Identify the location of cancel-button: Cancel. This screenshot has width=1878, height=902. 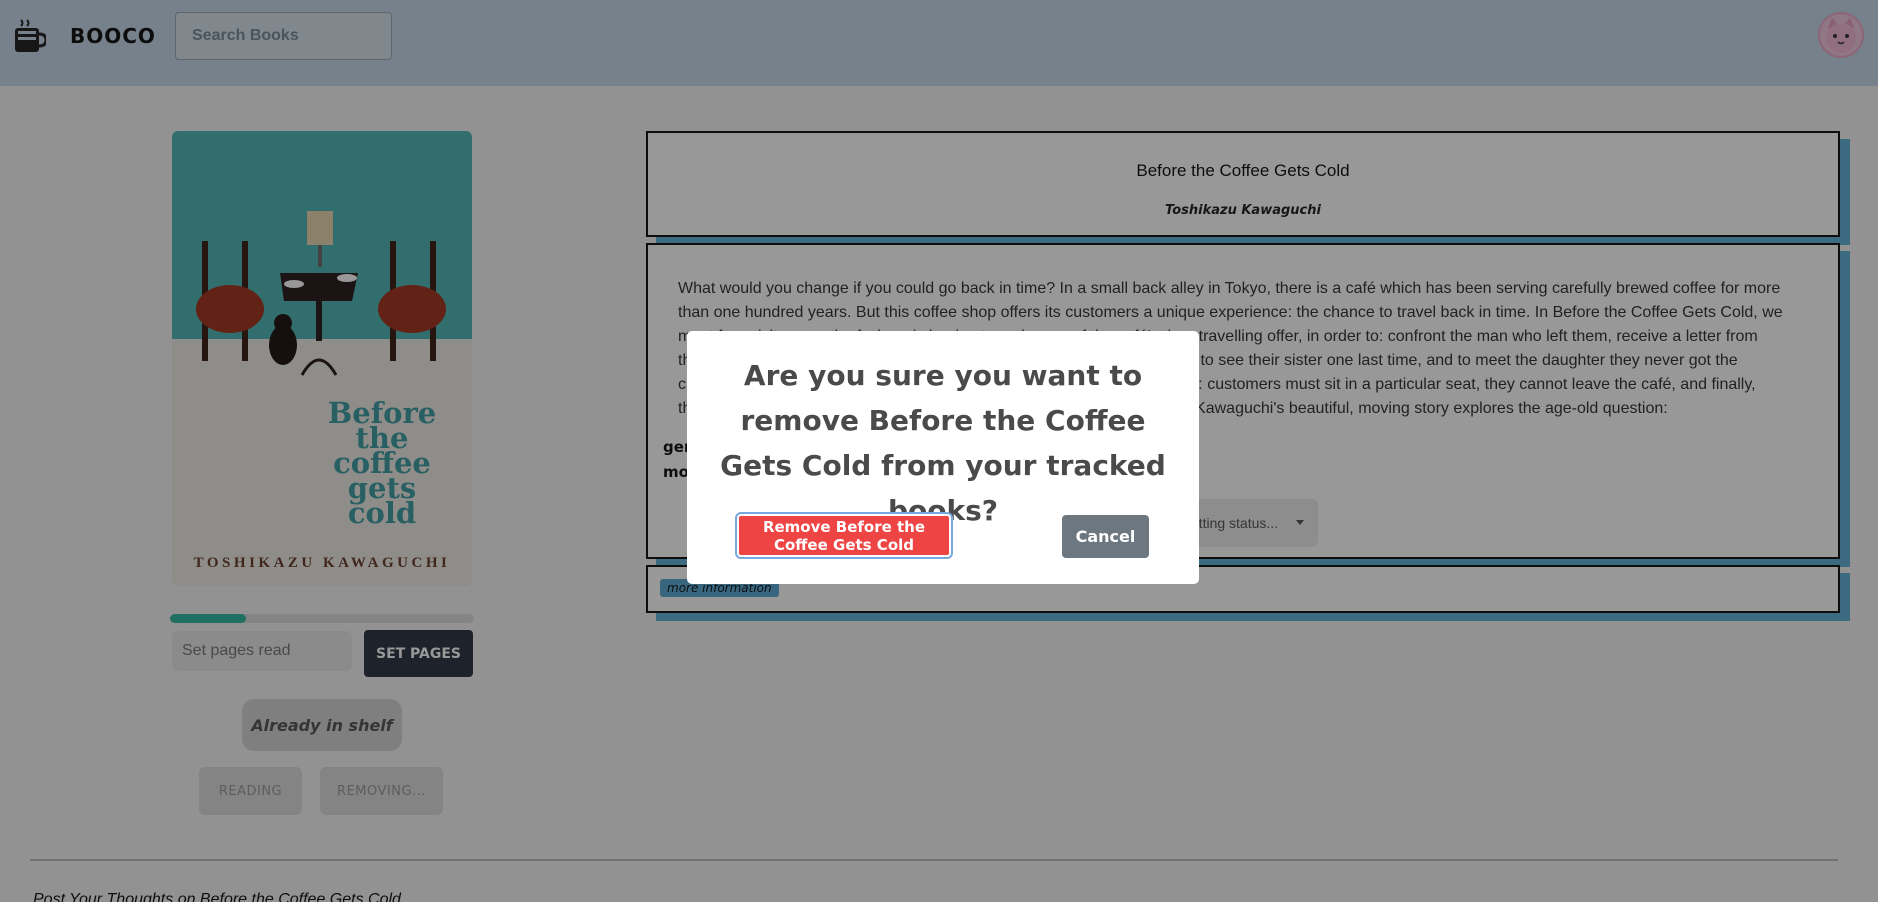
(1105, 536).